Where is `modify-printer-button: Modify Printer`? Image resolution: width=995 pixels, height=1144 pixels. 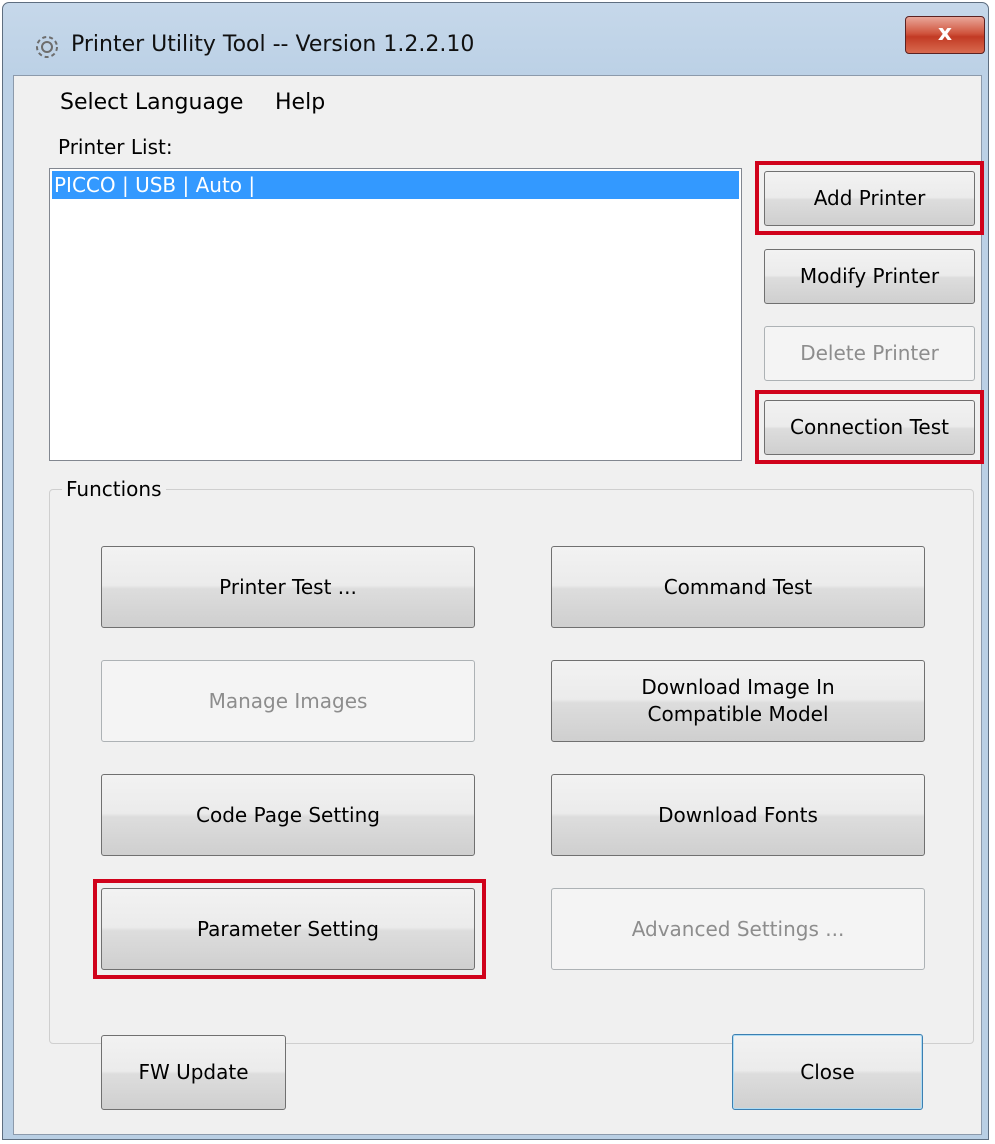
modify-printer-button: Modify Printer is located at coordinates (869, 276).